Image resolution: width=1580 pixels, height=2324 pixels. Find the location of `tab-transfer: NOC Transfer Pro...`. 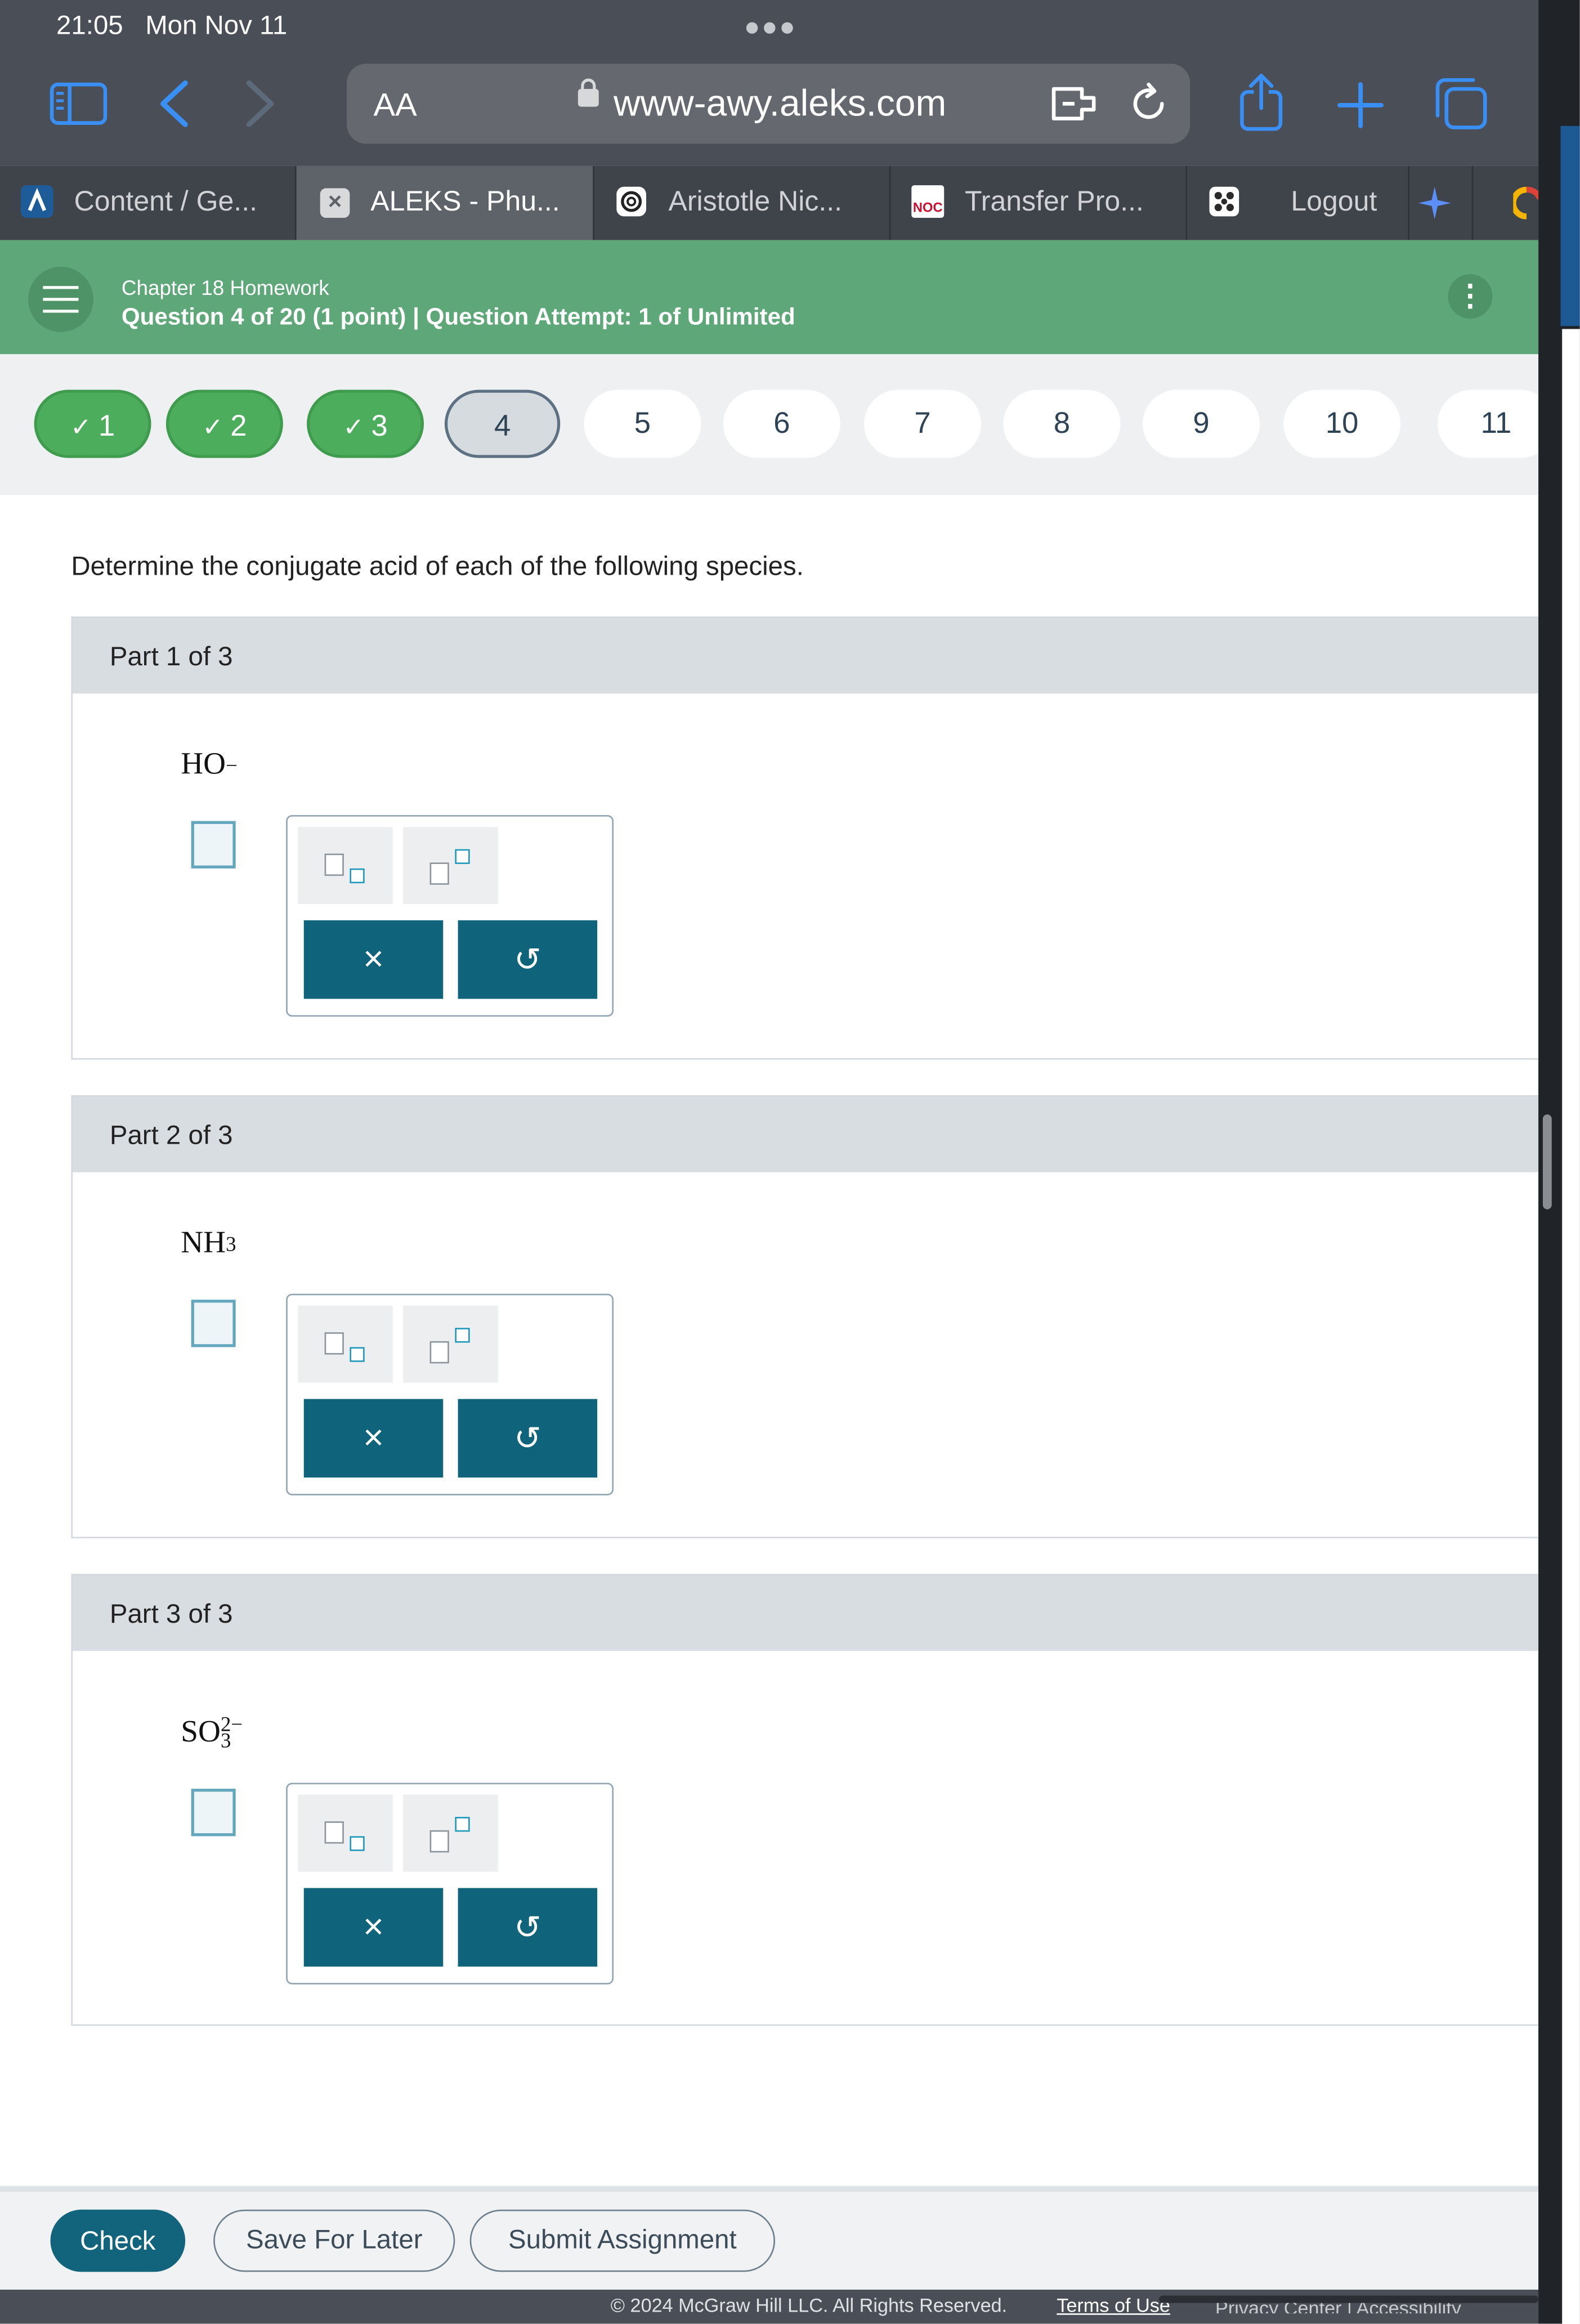

tab-transfer: NOC Transfer Pro... is located at coordinates (1039, 202).